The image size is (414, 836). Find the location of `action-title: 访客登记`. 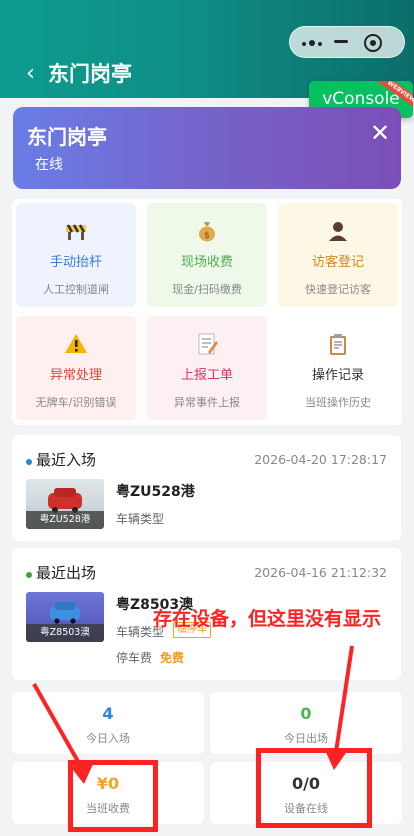

action-title: 访客登记 is located at coordinates (337, 262).